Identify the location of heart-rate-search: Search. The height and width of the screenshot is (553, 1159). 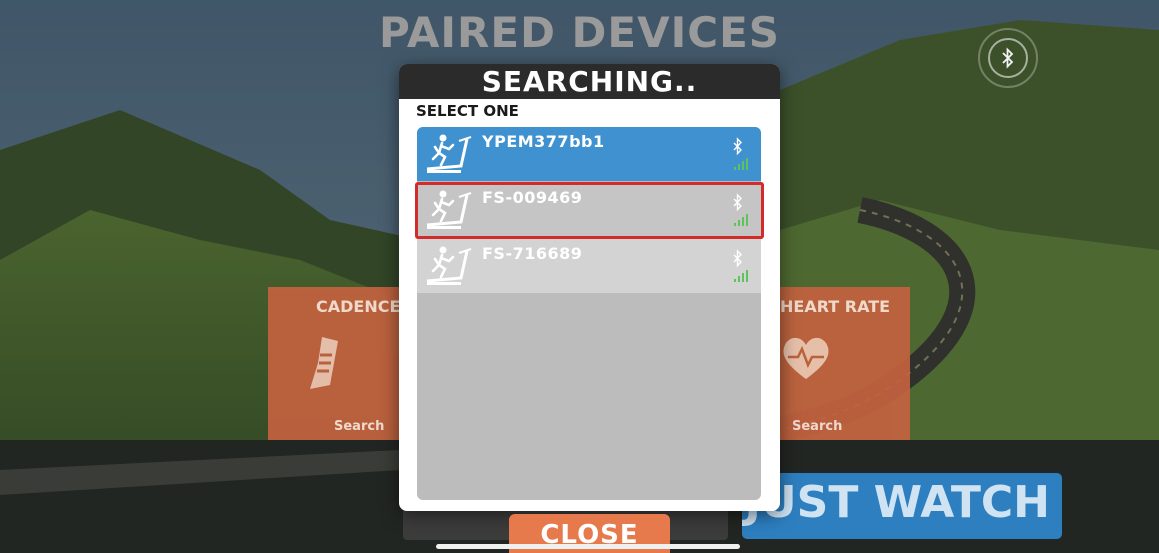
(817, 426).